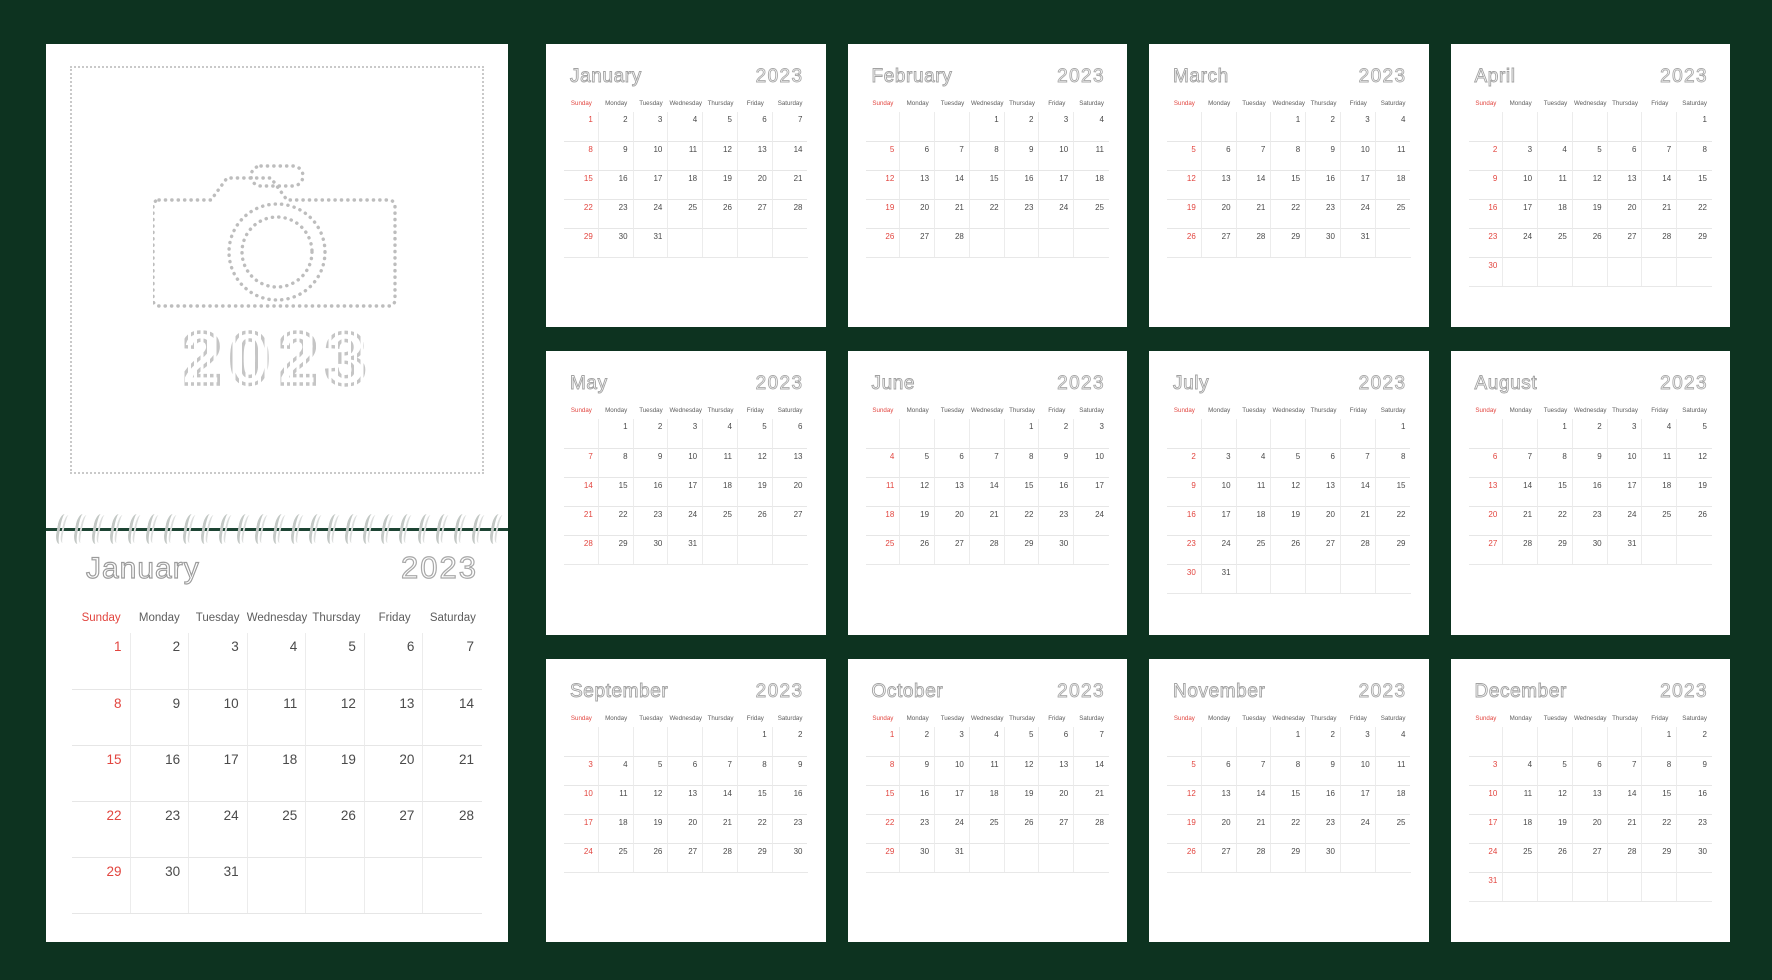  What do you see at coordinates (1022, 741) in the screenshot?
I see `october-day-cell: 5` at bounding box center [1022, 741].